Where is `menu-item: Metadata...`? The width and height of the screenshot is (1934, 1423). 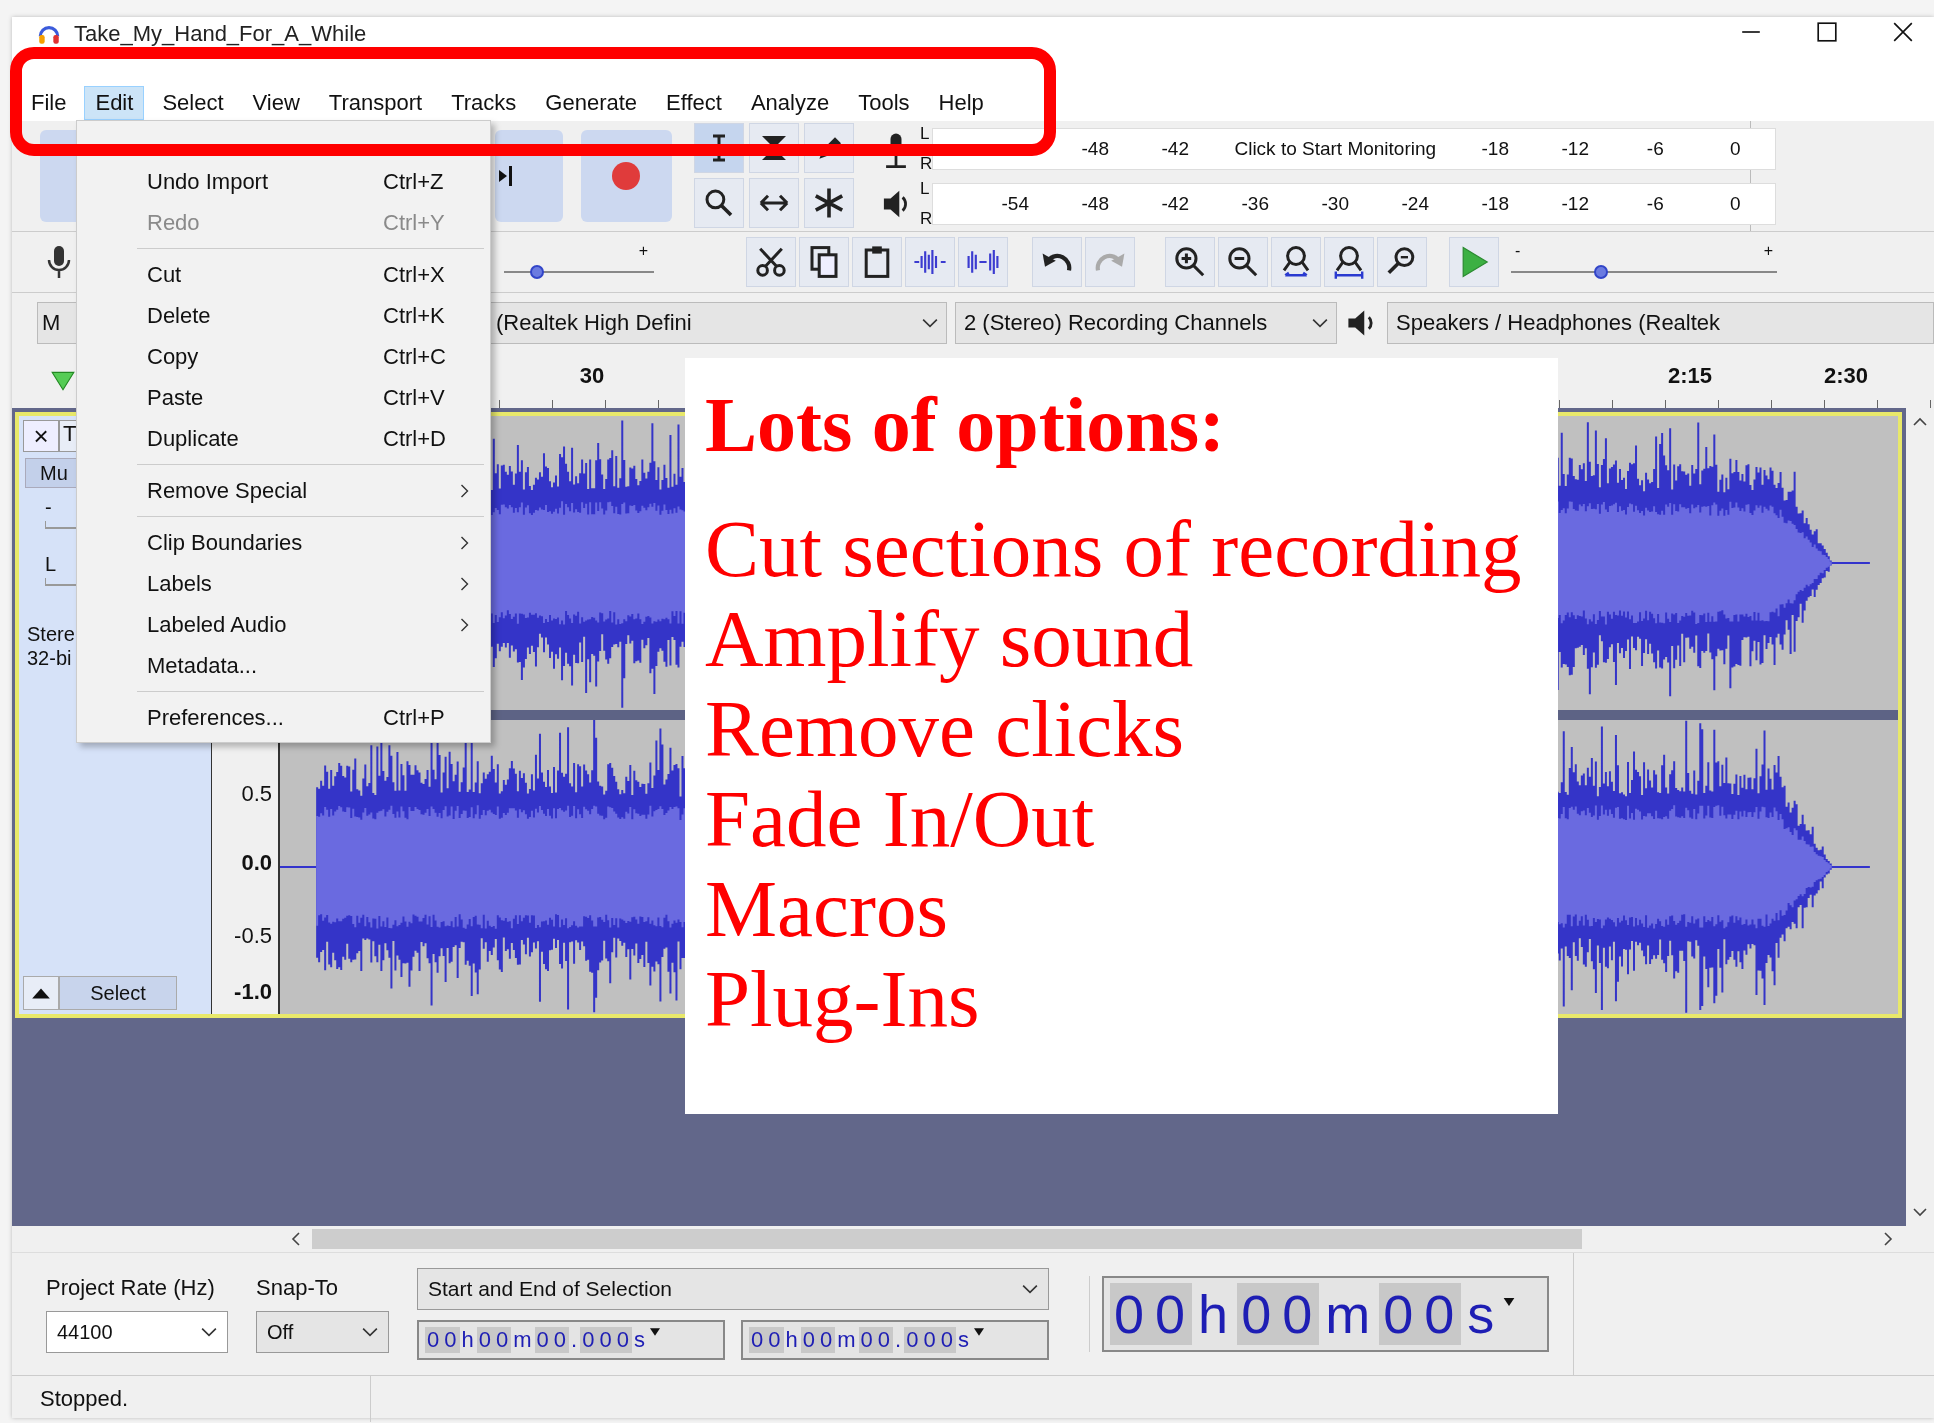
menu-item: Metadata... is located at coordinates (283, 665).